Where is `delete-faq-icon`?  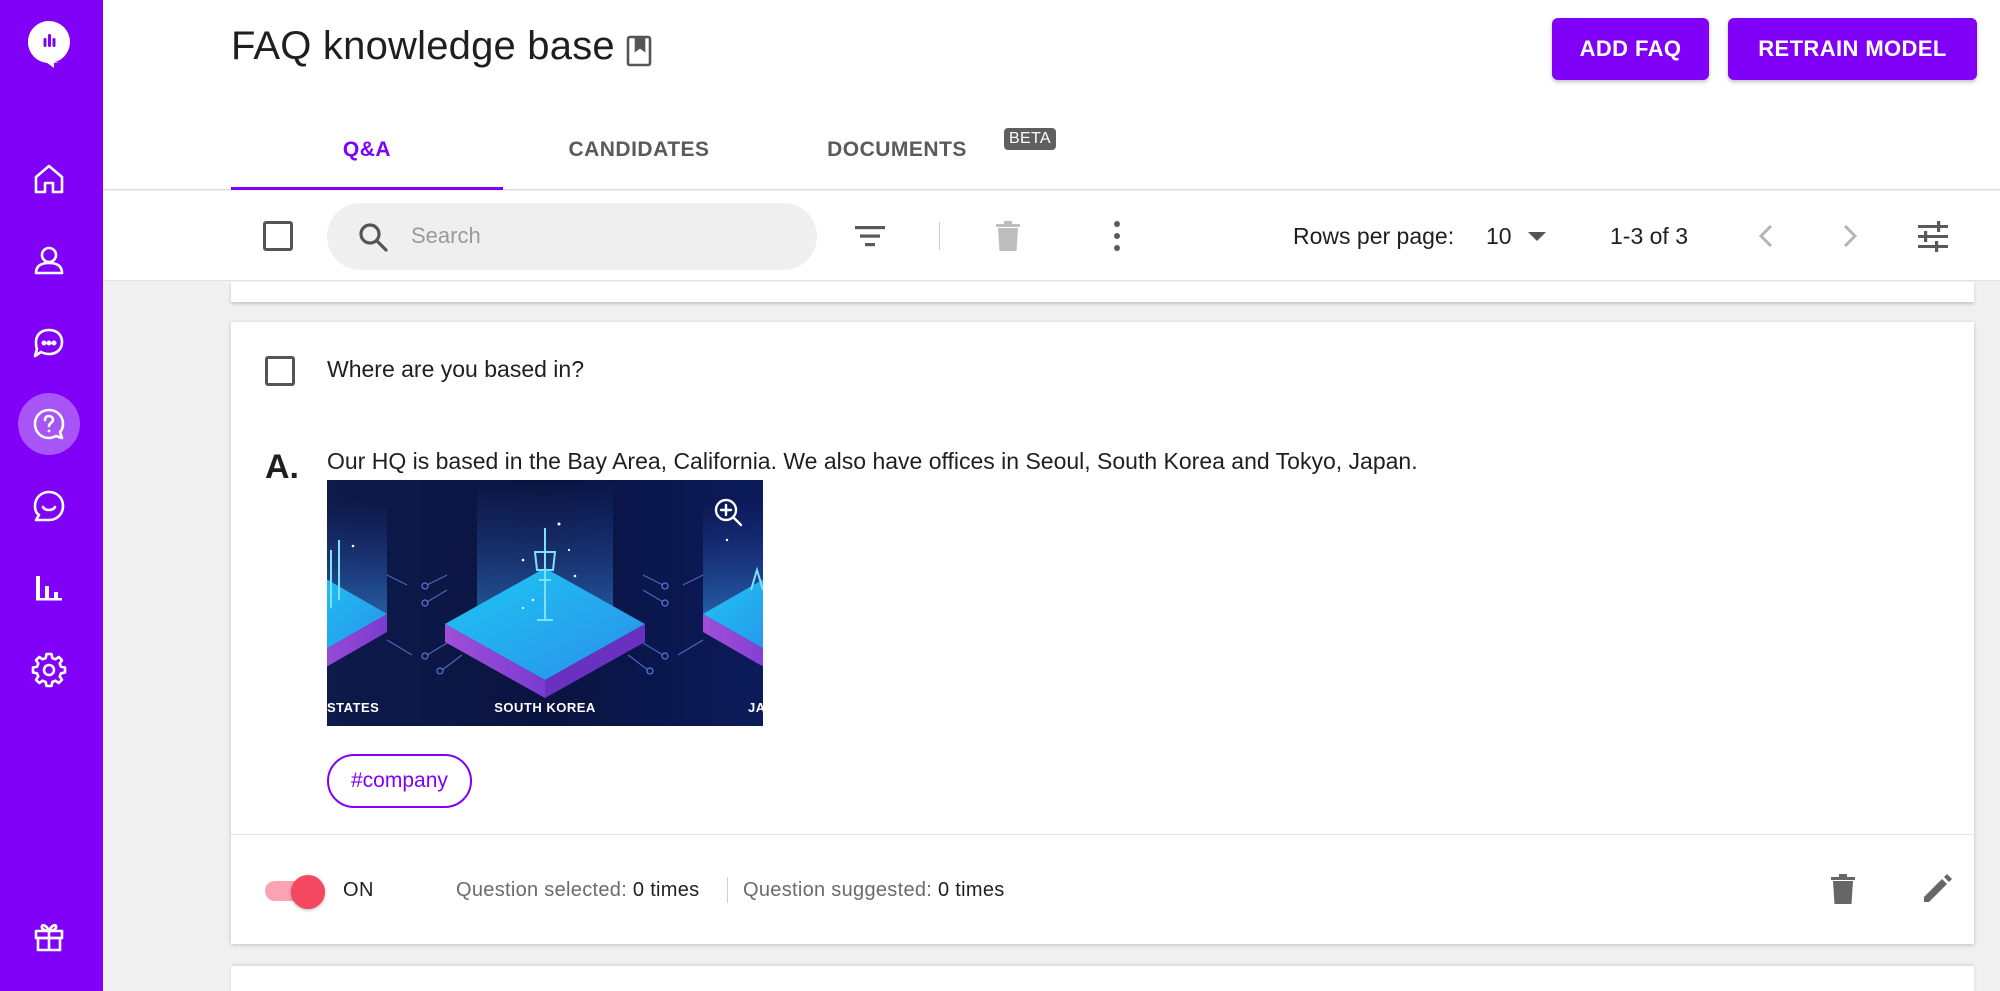
delete-faq-icon is located at coordinates (1843, 889).